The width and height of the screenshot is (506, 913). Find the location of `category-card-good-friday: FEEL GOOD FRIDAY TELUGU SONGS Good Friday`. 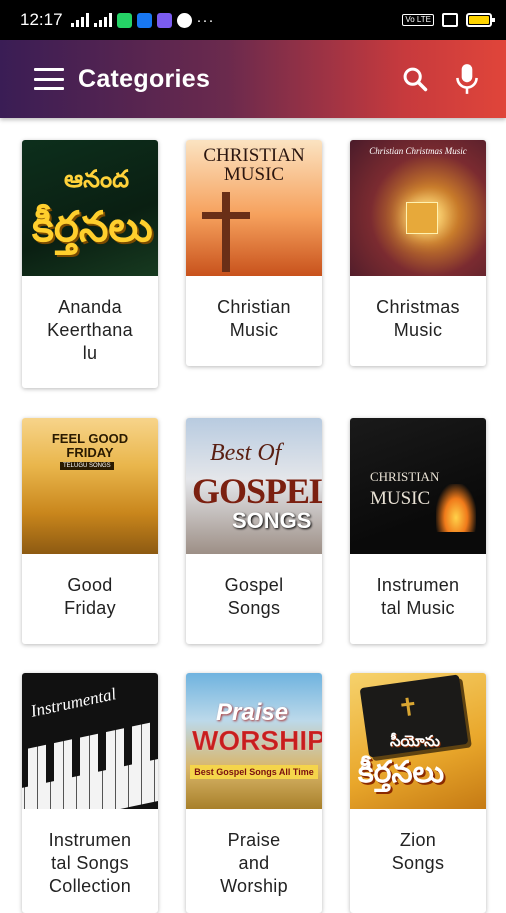

category-card-good-friday: FEEL GOOD FRIDAY TELUGU SONGS Good Friday is located at coordinates (90, 531).